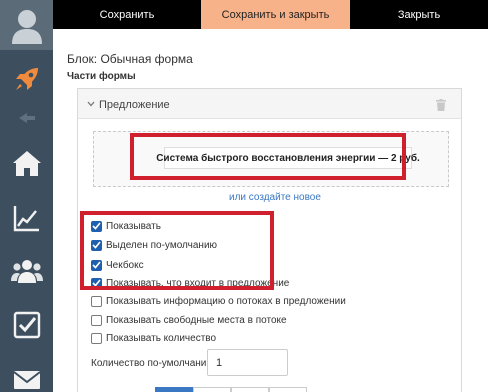 This screenshot has width=488, height=392. I want to click on option-label: Показывать, что входит в предложение, so click(198, 283).